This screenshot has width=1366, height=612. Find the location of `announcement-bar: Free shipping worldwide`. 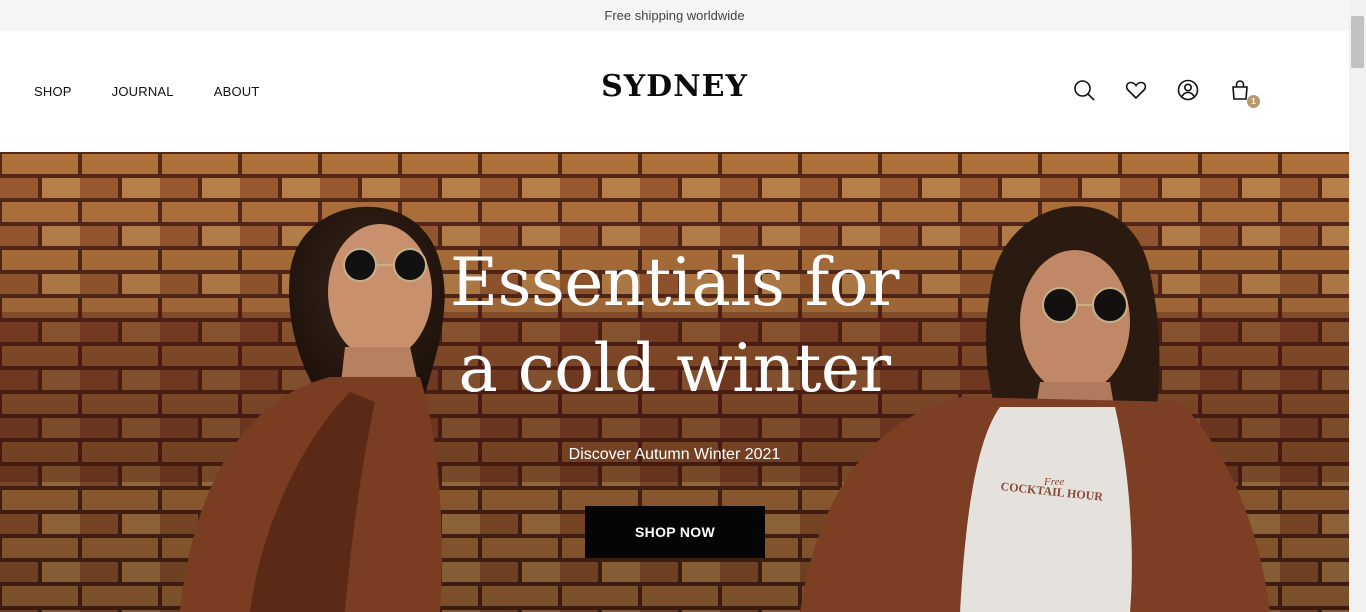

announcement-bar: Free shipping worldwide is located at coordinates (674, 15).